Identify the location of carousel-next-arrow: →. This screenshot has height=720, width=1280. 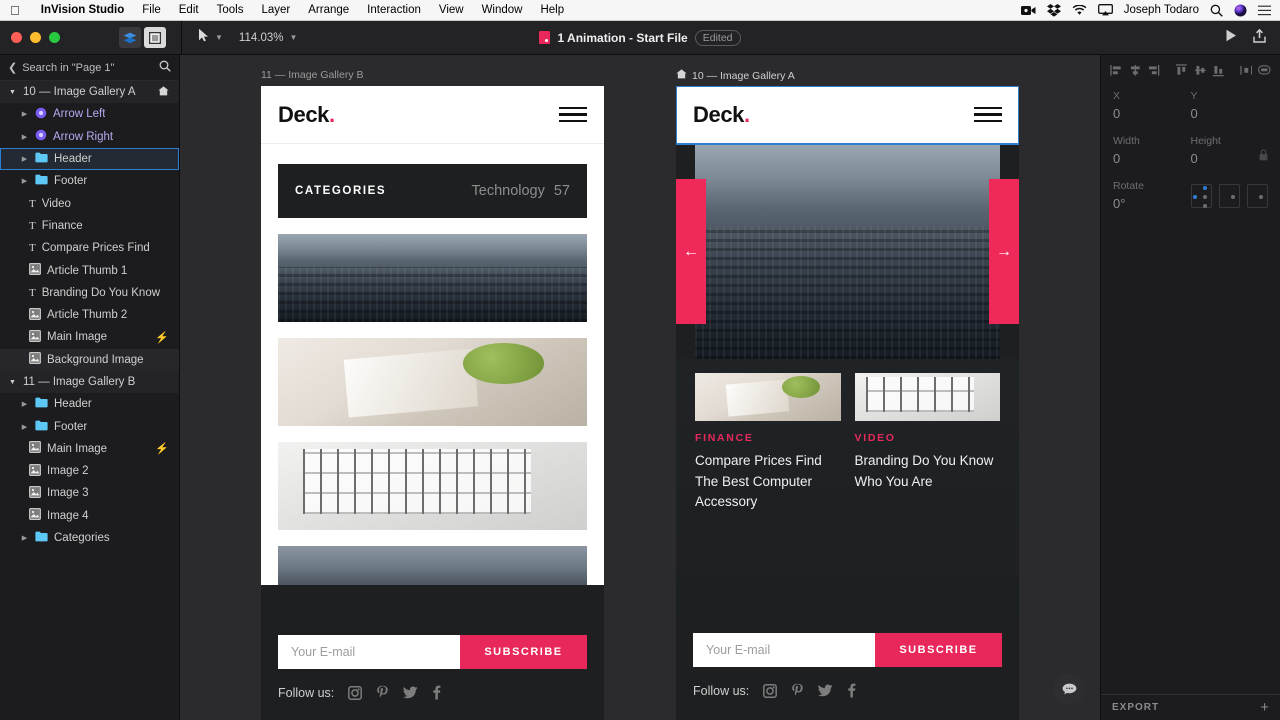
(1004, 251).